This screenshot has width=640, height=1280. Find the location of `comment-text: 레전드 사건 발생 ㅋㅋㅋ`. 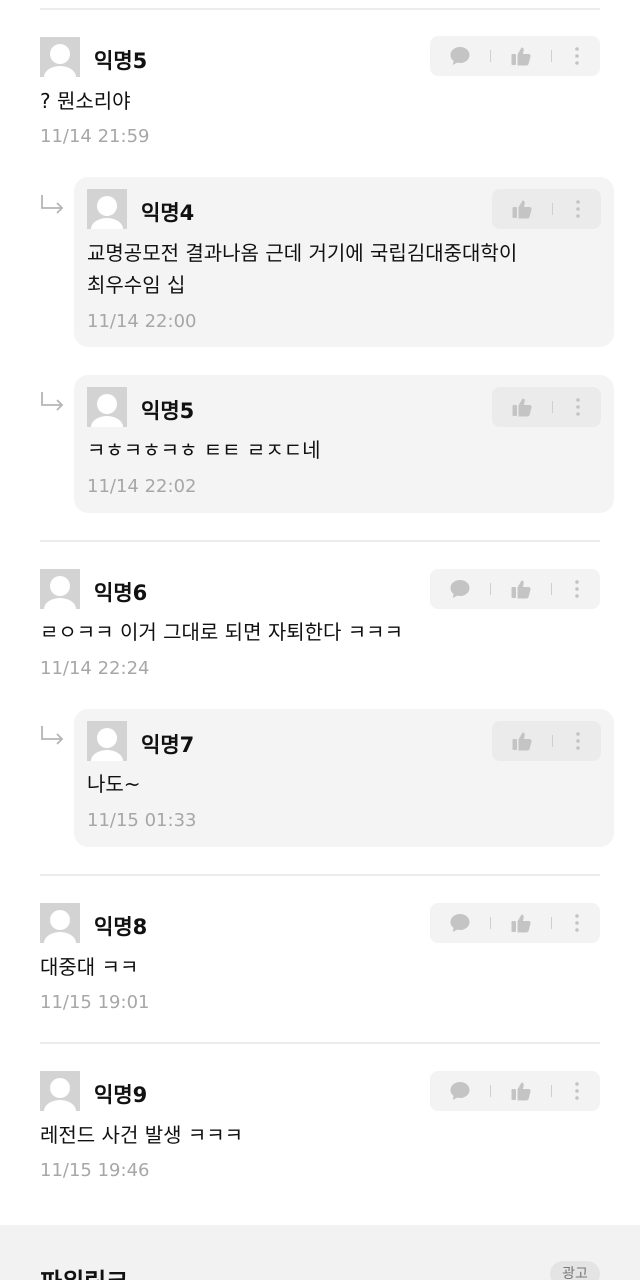

comment-text: 레전드 사건 발생 ㅋㅋㅋ is located at coordinates (142, 1135).